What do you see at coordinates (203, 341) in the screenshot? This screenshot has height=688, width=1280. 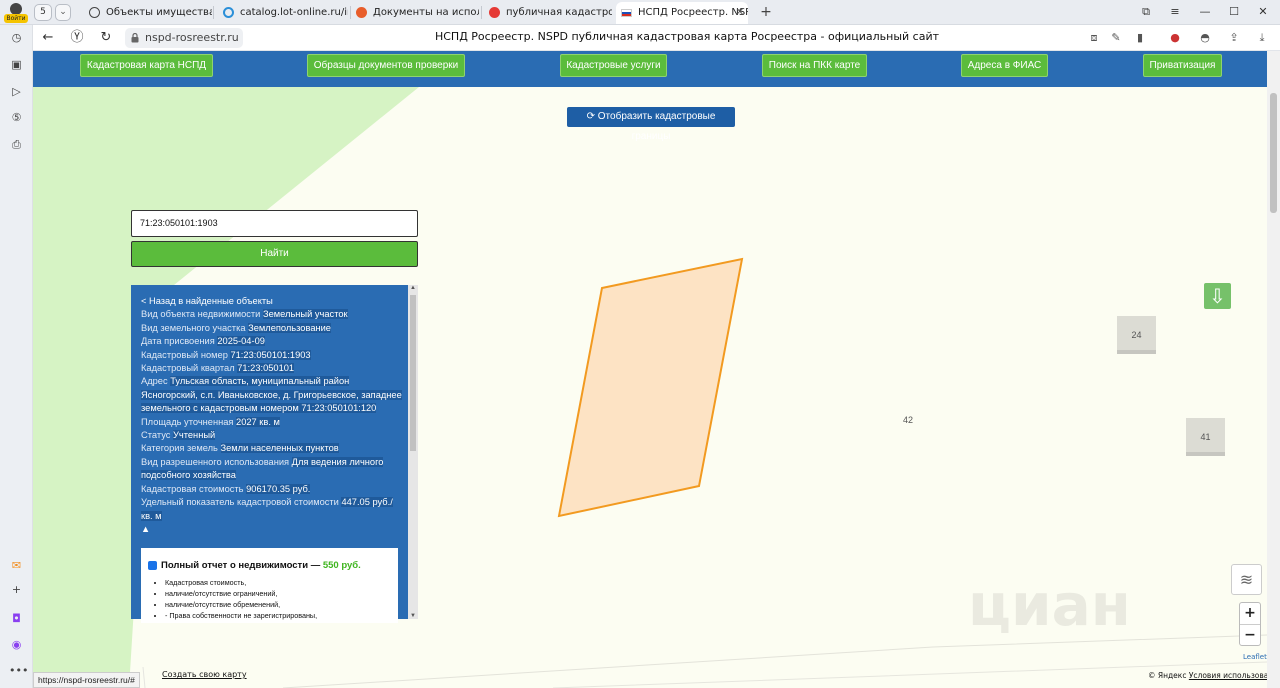 I see `info-row: Дата присвоения 2025-04-09` at bounding box center [203, 341].